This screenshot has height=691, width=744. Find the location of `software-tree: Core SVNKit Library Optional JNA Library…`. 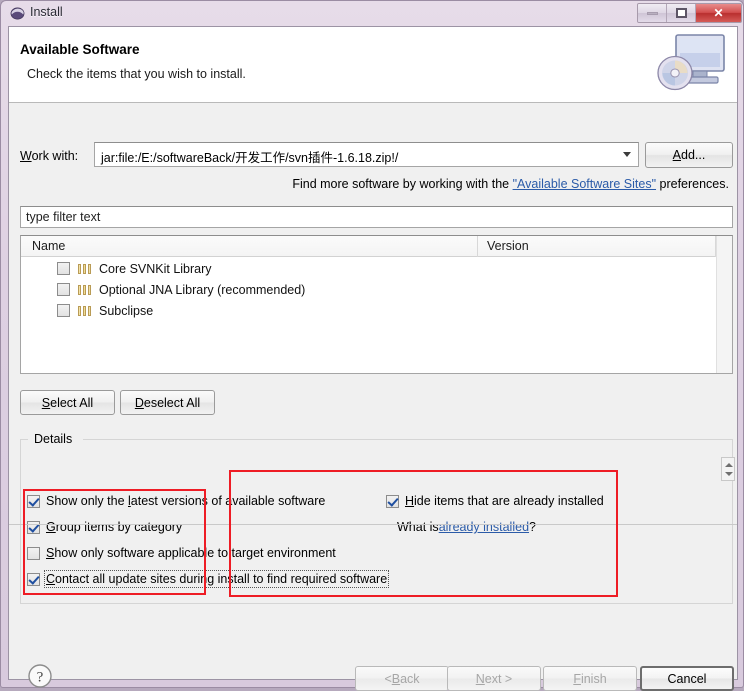

software-tree: Core SVNKit Library Optional JNA Library… is located at coordinates (368, 289).